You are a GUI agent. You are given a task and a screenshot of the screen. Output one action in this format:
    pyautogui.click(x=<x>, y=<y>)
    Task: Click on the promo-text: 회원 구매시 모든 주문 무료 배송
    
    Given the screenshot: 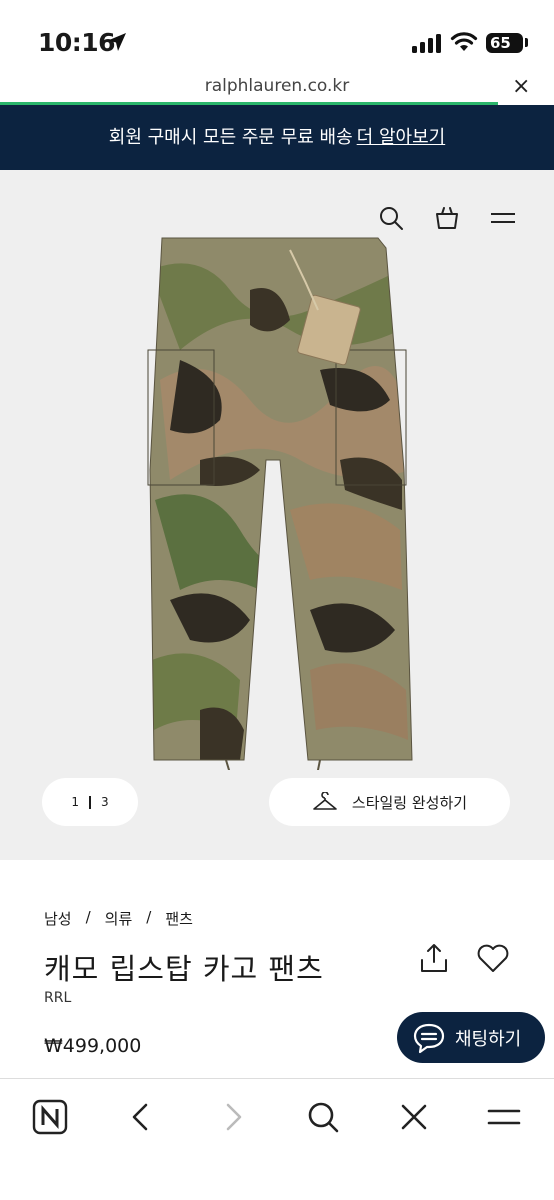 What is the action you would take?
    pyautogui.click(x=230, y=137)
    